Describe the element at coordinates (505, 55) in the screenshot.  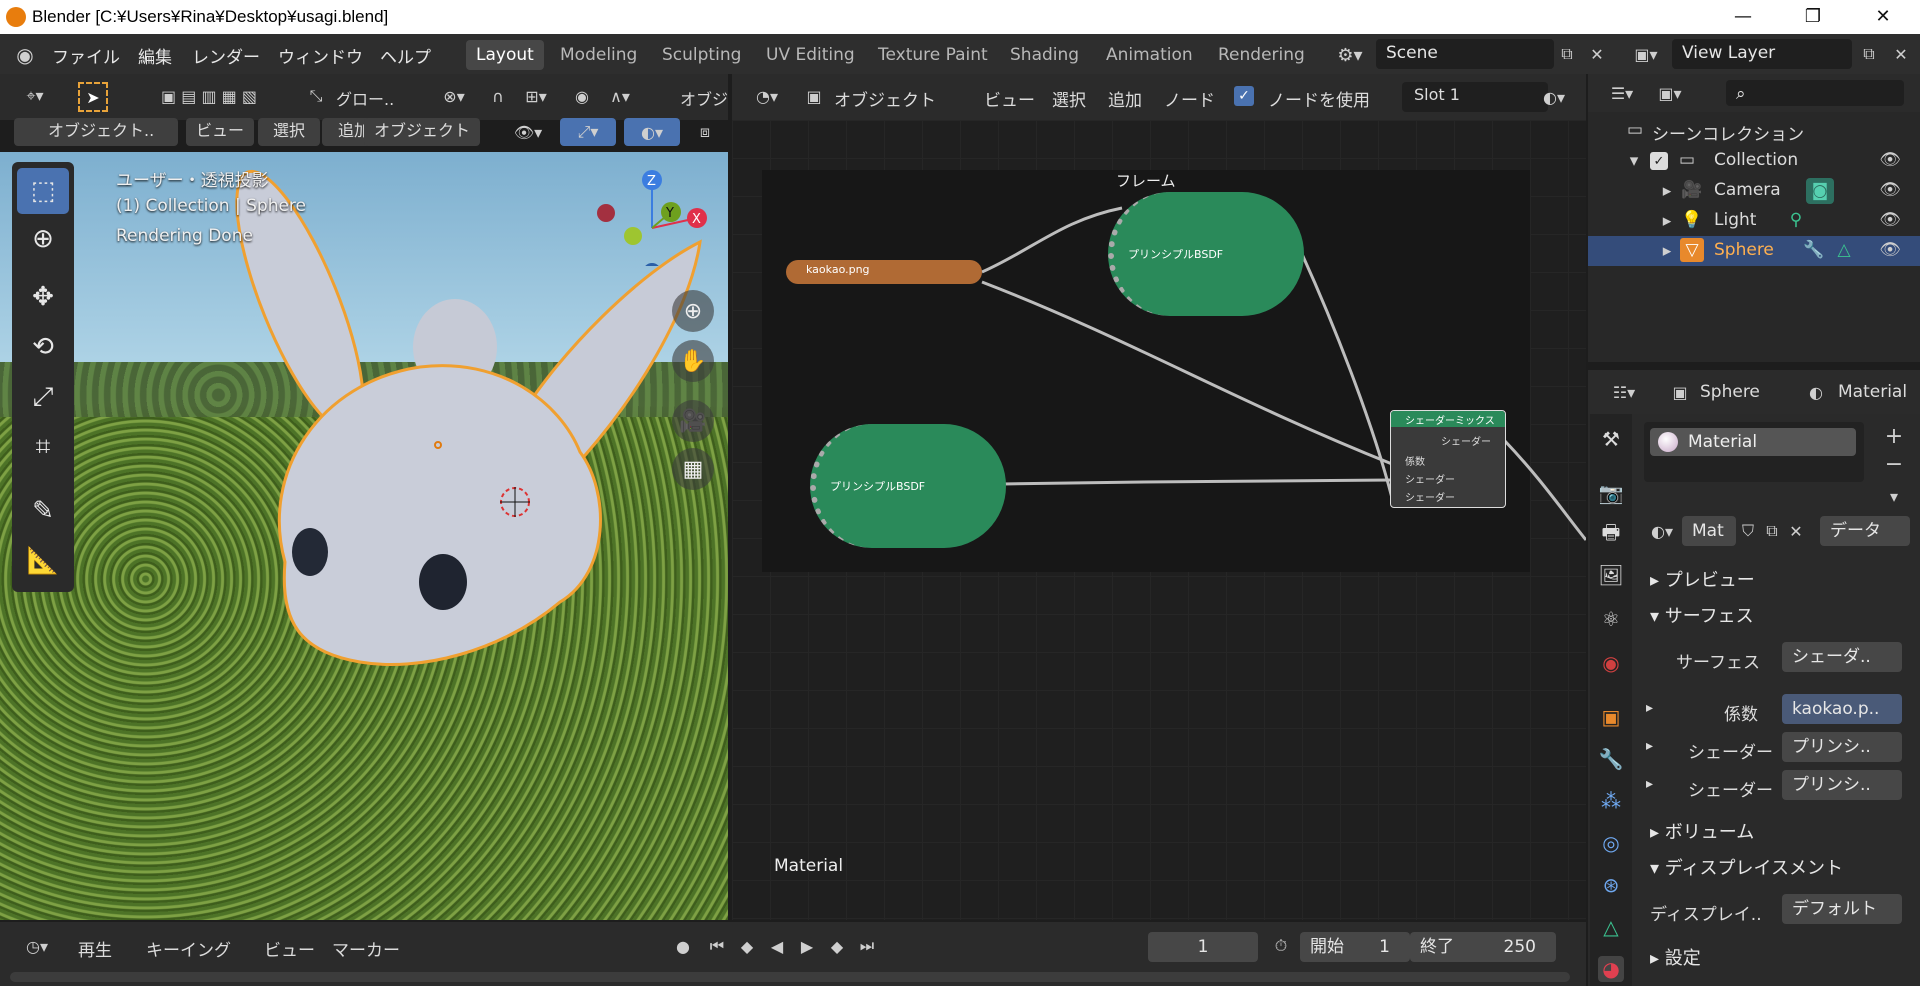
I see `tab-layout: Layout` at that location.